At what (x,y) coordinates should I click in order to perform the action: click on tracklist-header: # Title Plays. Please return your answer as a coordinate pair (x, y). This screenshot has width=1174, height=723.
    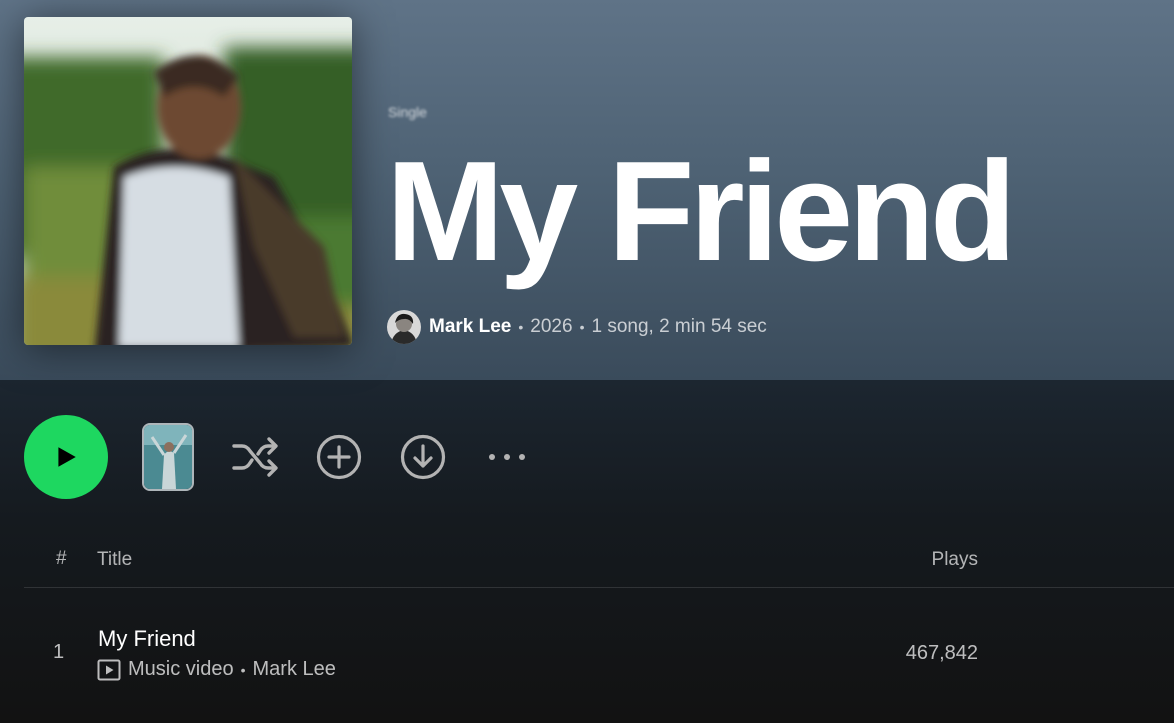
    Looking at the image, I should click on (599, 563).